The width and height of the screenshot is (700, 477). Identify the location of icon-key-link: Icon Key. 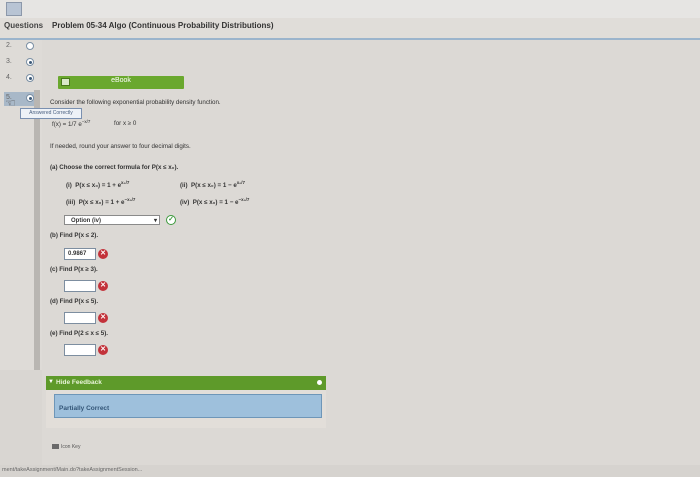
(66, 447).